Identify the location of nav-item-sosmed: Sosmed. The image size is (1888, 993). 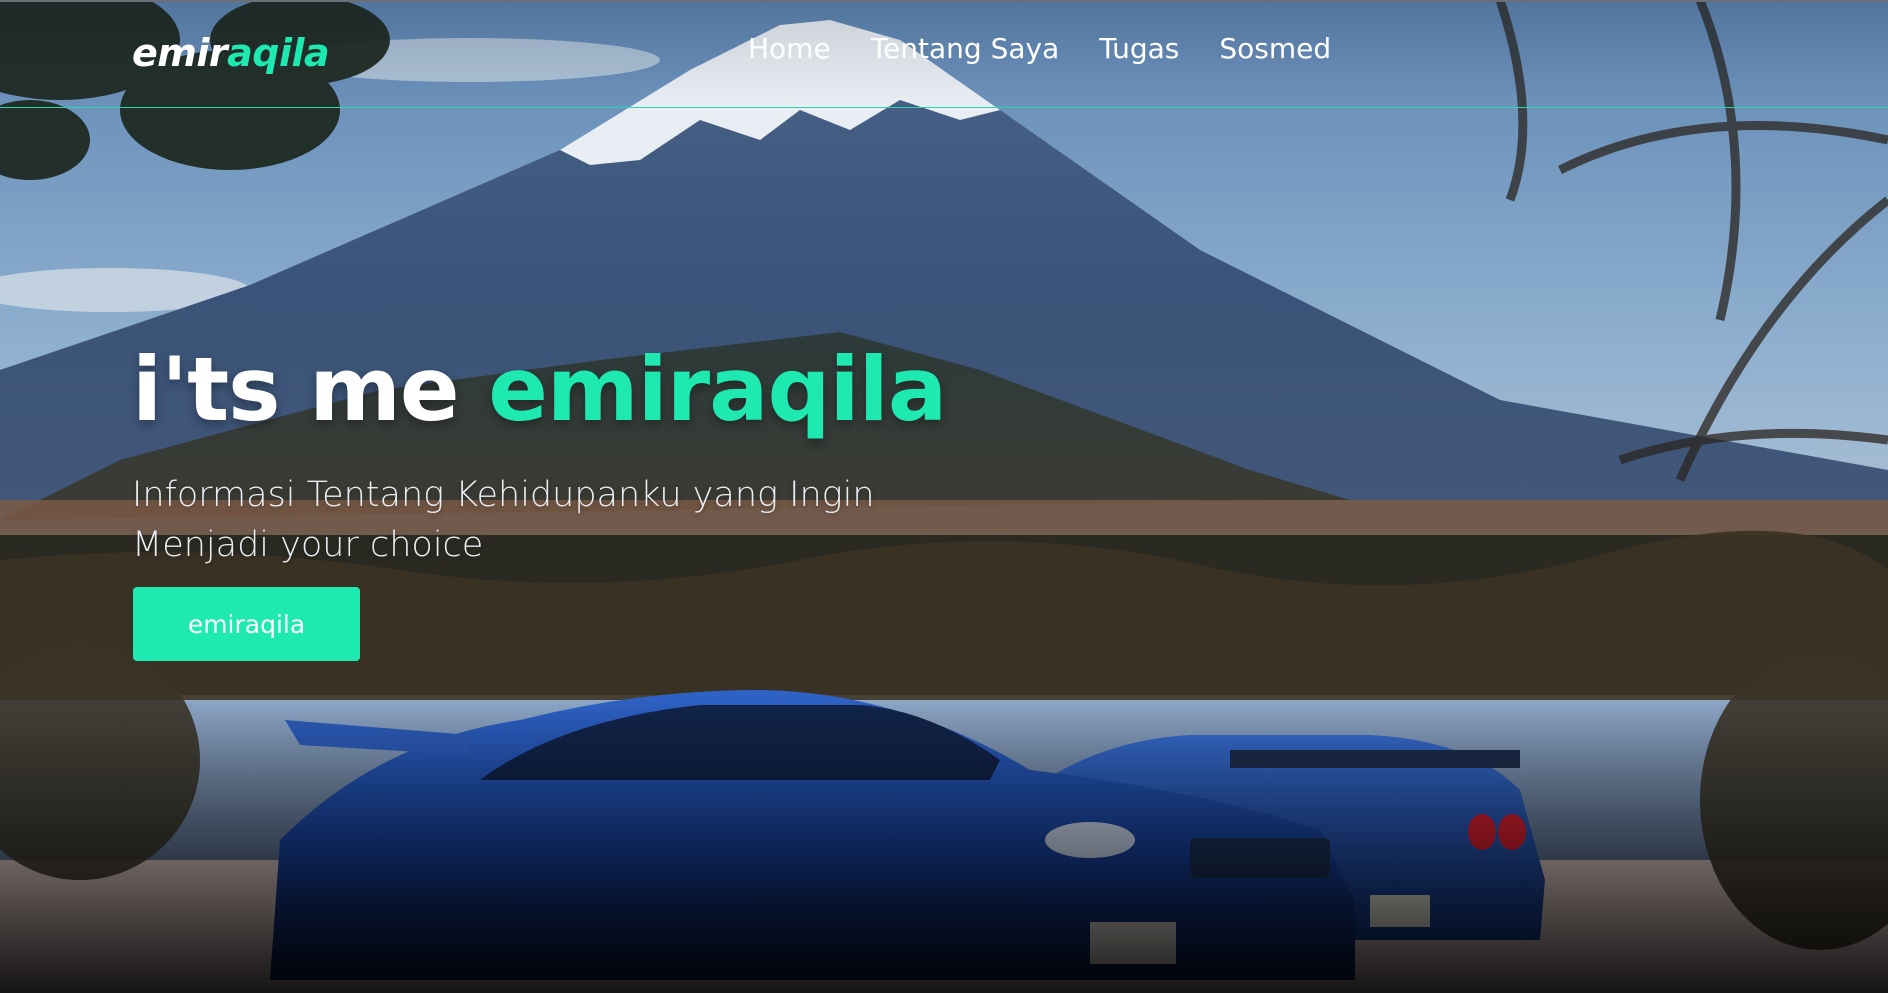
(1275, 48).